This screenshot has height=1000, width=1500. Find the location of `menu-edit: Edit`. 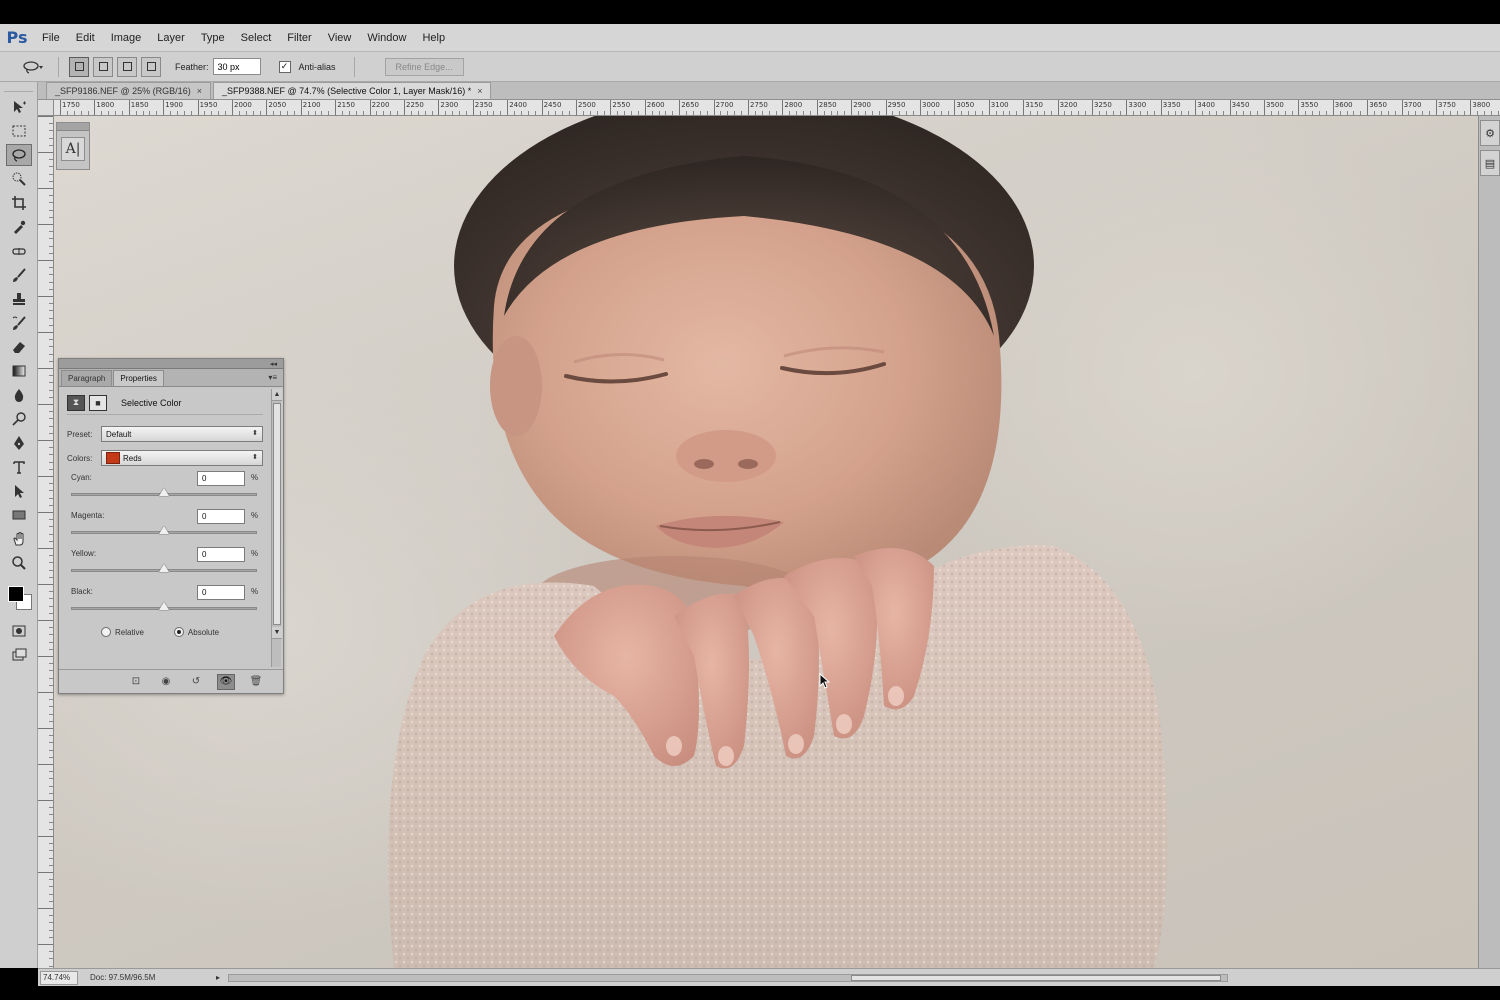

menu-edit: Edit is located at coordinates (85, 38).